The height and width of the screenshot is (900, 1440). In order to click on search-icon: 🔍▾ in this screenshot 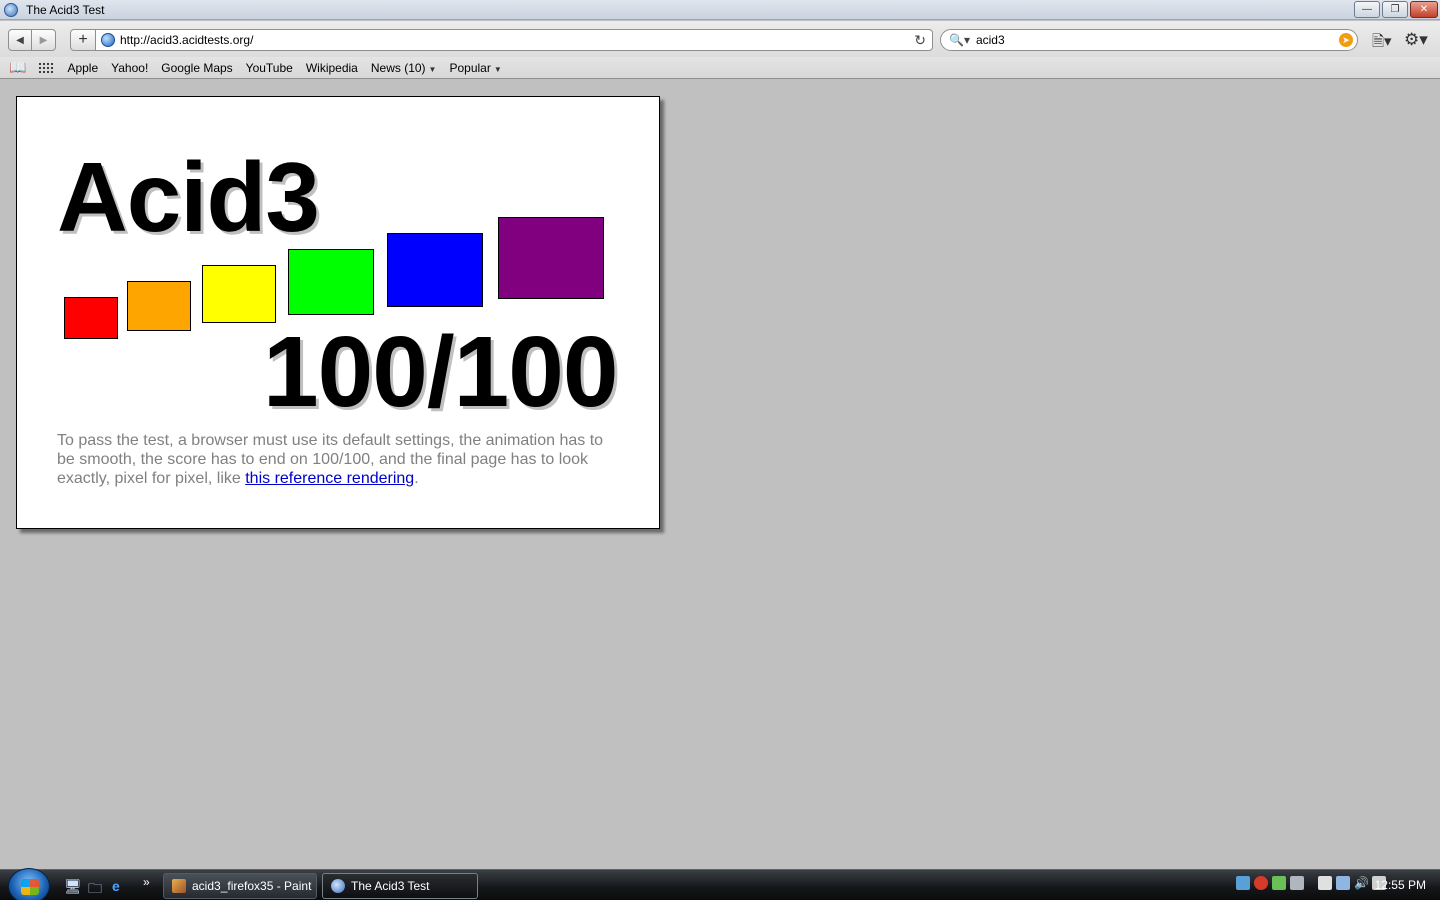, I will do `click(959, 40)`.